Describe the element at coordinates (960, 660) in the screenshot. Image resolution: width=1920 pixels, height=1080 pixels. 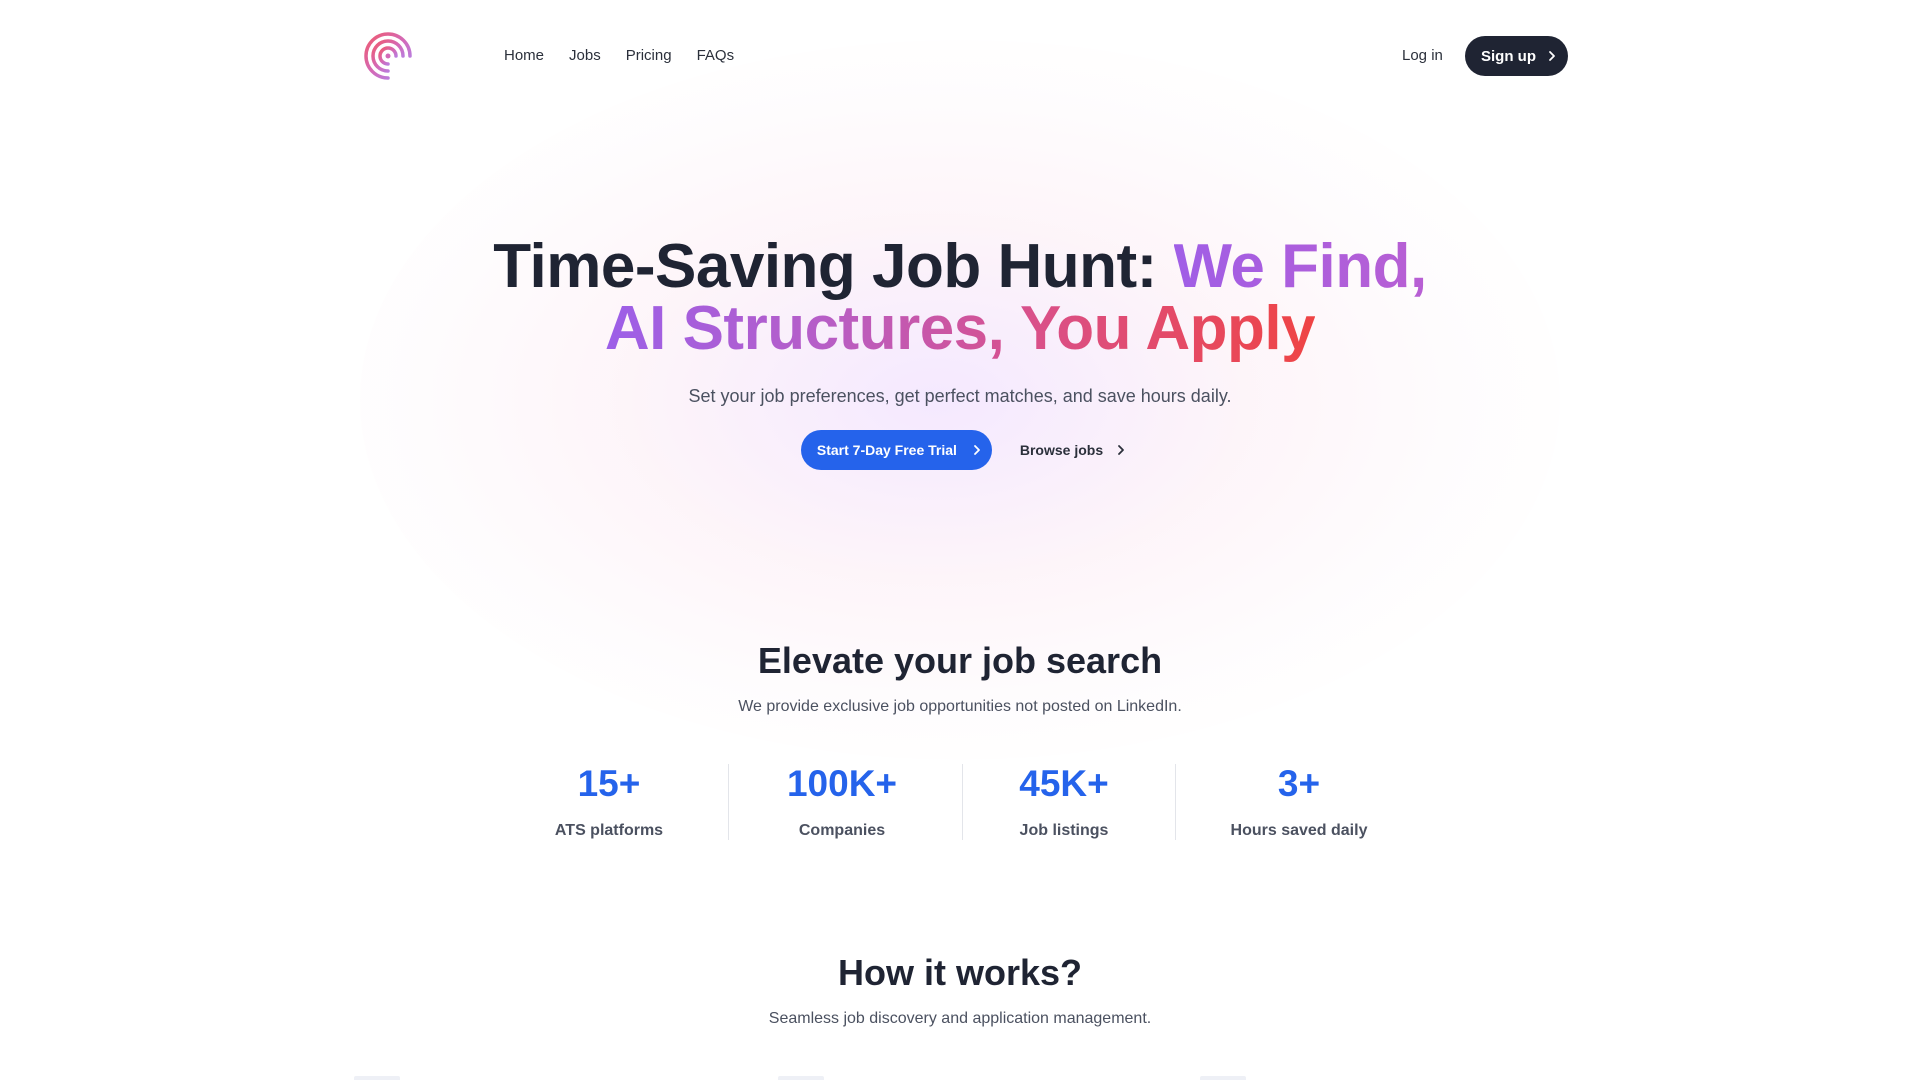
I see `elevate-title: Elevate your job search` at that location.